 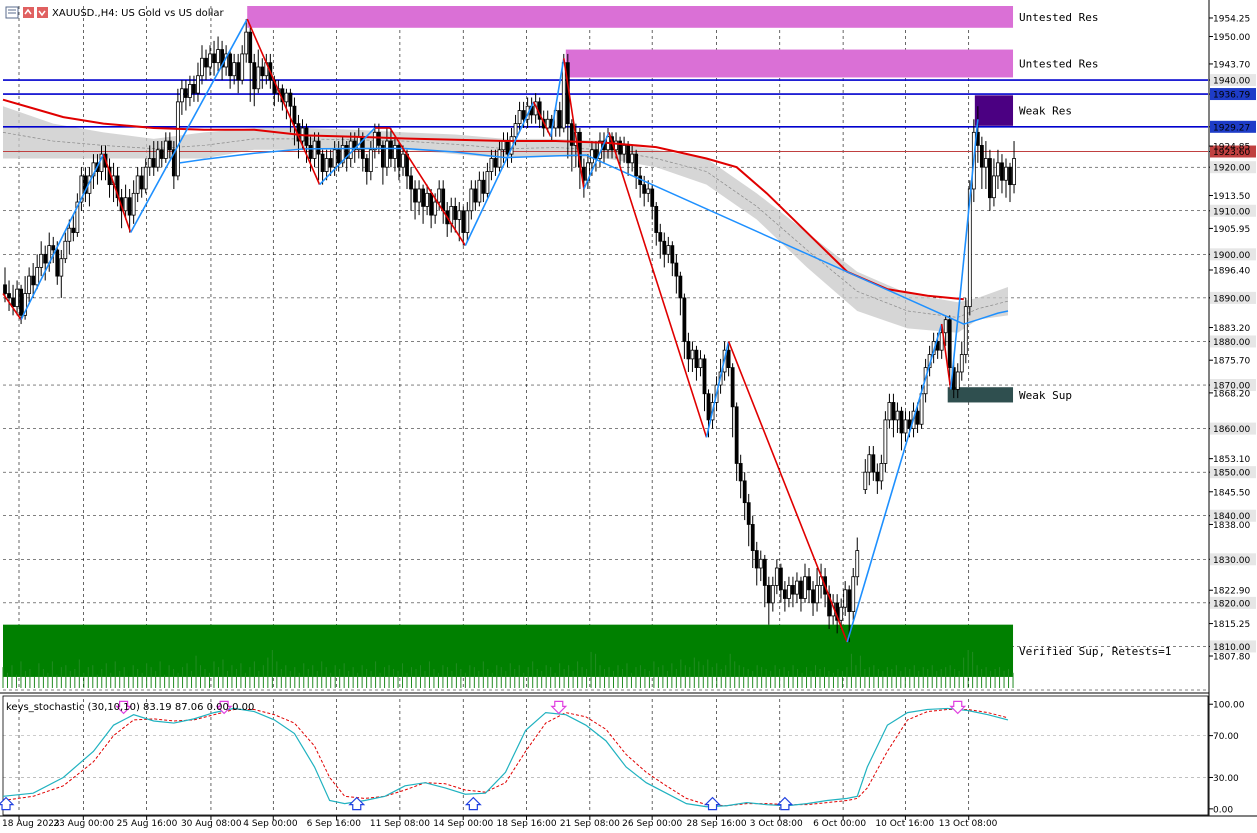 What do you see at coordinates (1226, 737) in the screenshot?
I see `stoch-y-tick-label: 70.00` at bounding box center [1226, 737].